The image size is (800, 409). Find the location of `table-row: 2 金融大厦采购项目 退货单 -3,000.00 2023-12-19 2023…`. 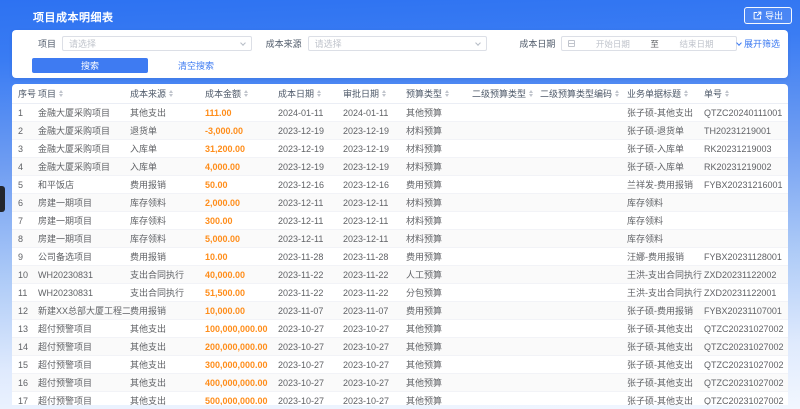

table-row: 2 金融大厦采购项目 退货单 -3,000.00 2023-12-19 2023… is located at coordinates (400, 131).